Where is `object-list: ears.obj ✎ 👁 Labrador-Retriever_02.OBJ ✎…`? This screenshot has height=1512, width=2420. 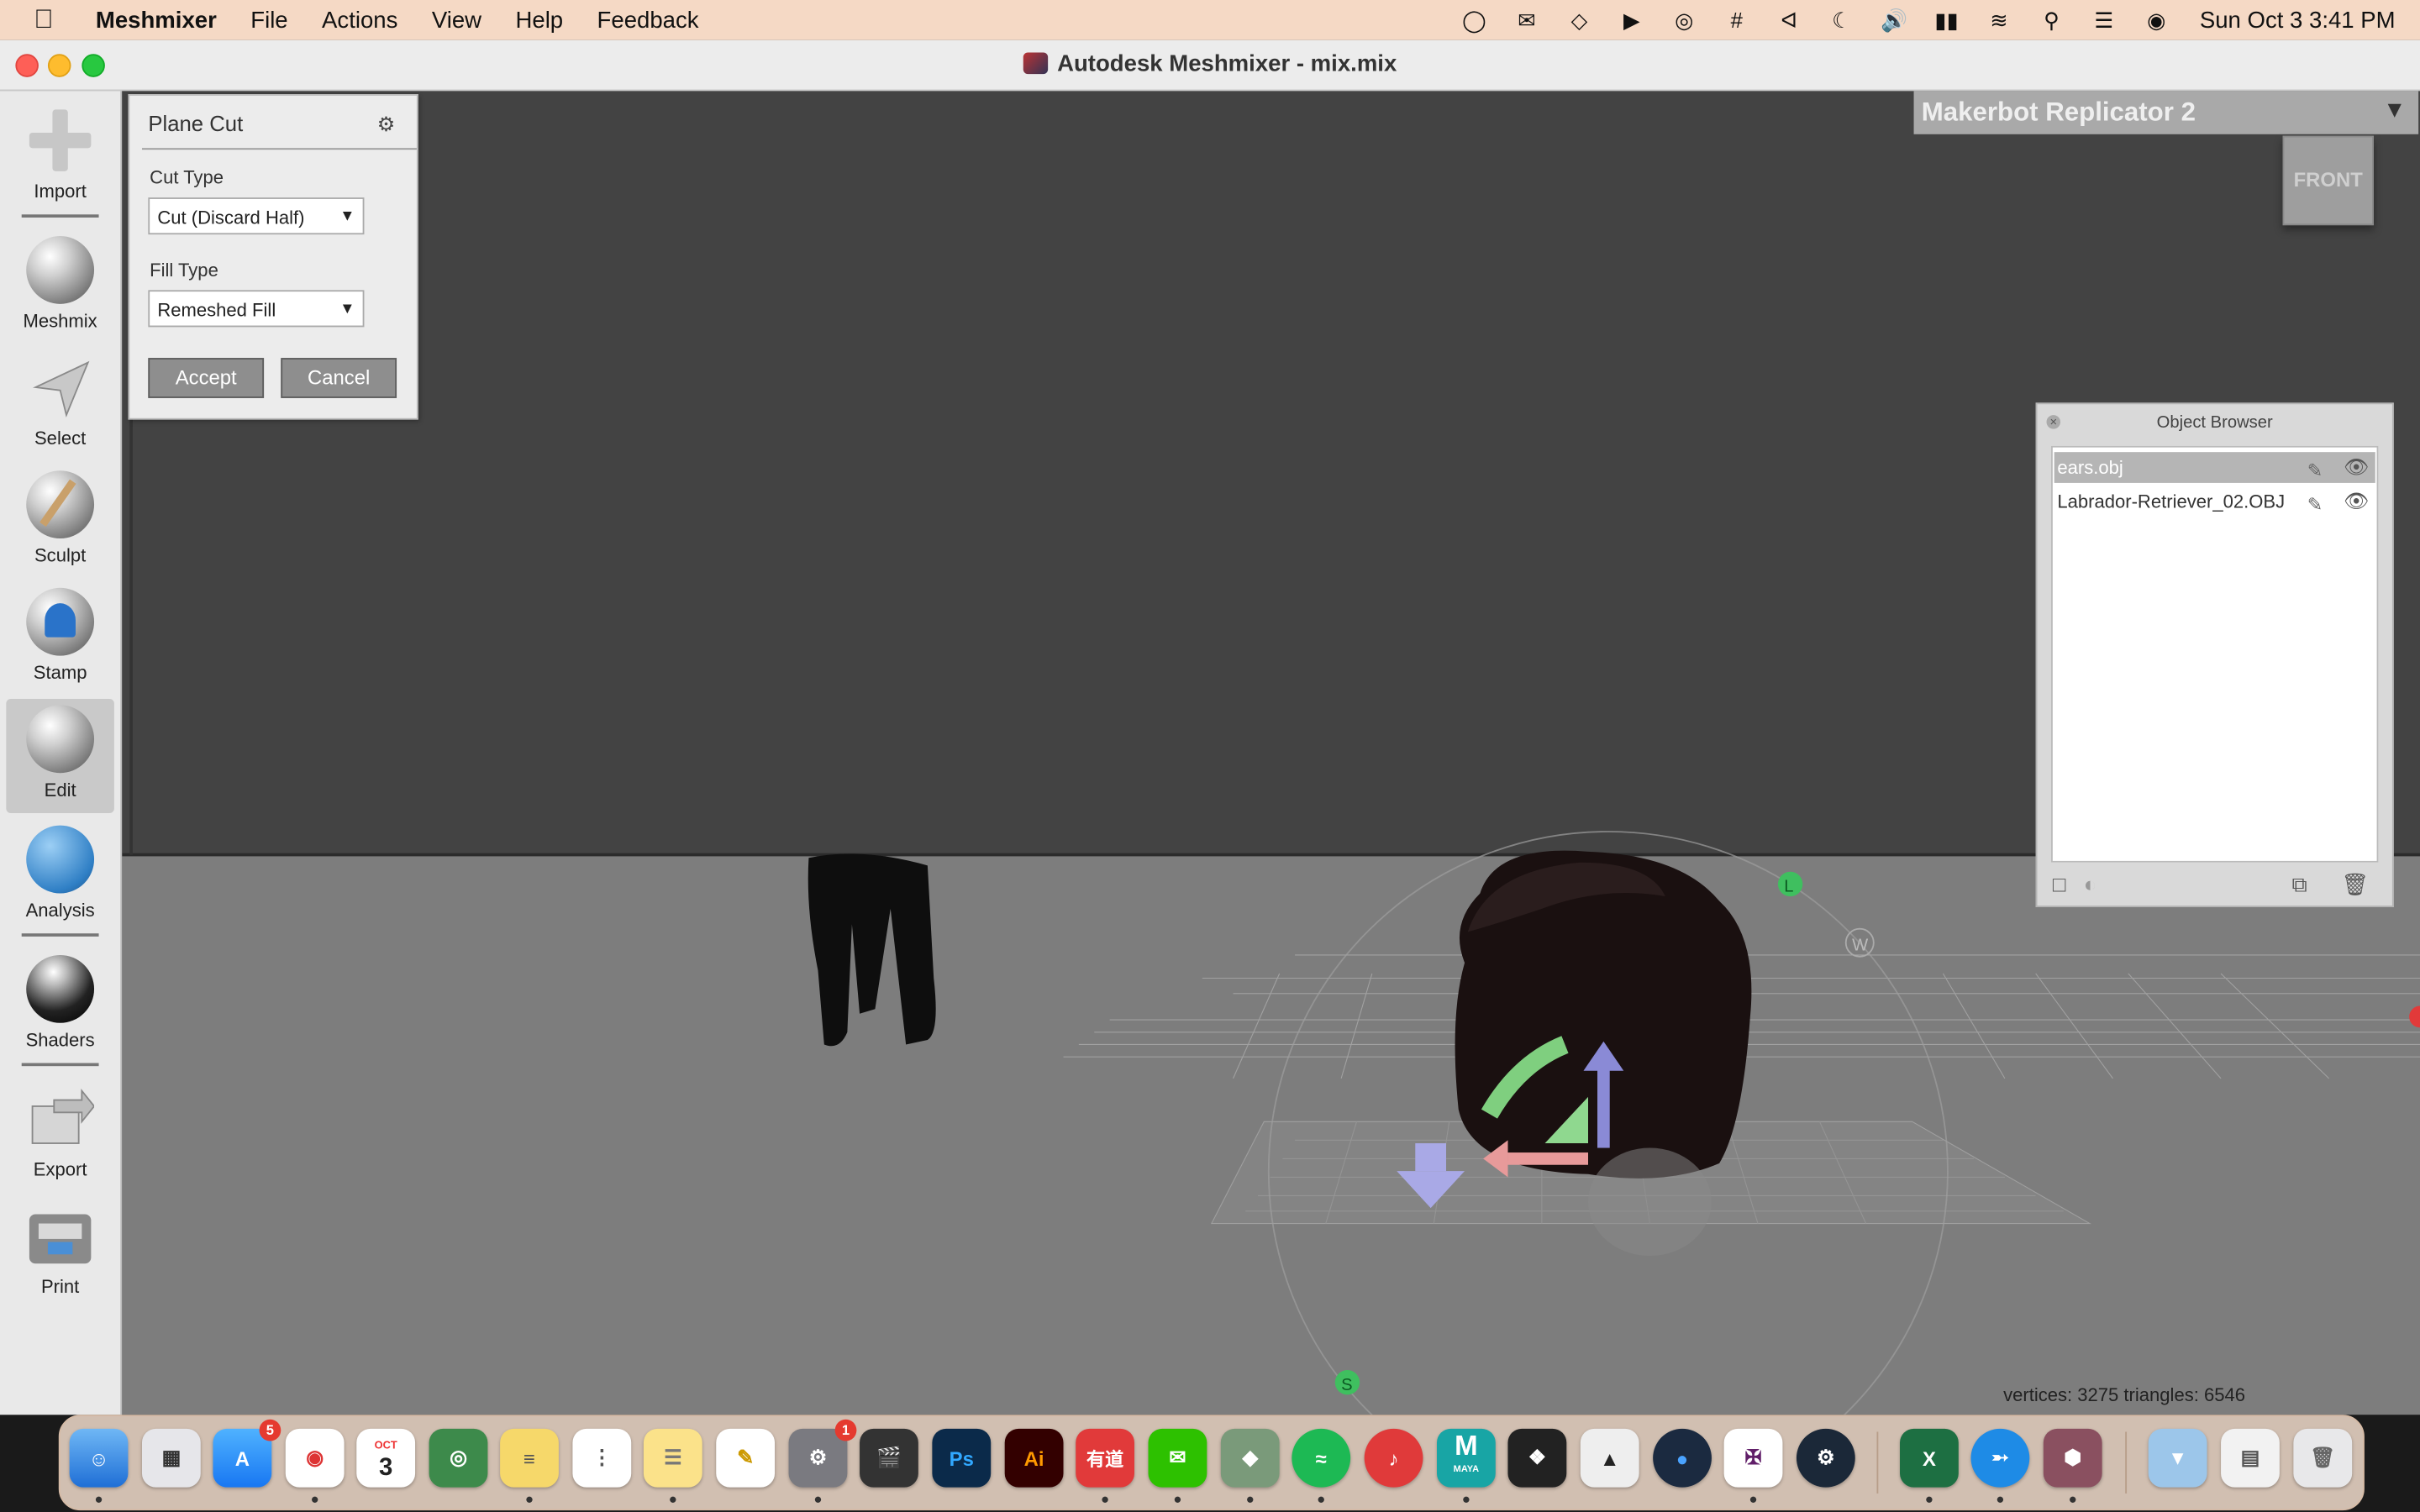 object-list: ears.obj ✎ 👁 Labrador-Retriever_02.OBJ ✎… is located at coordinates (2215, 654).